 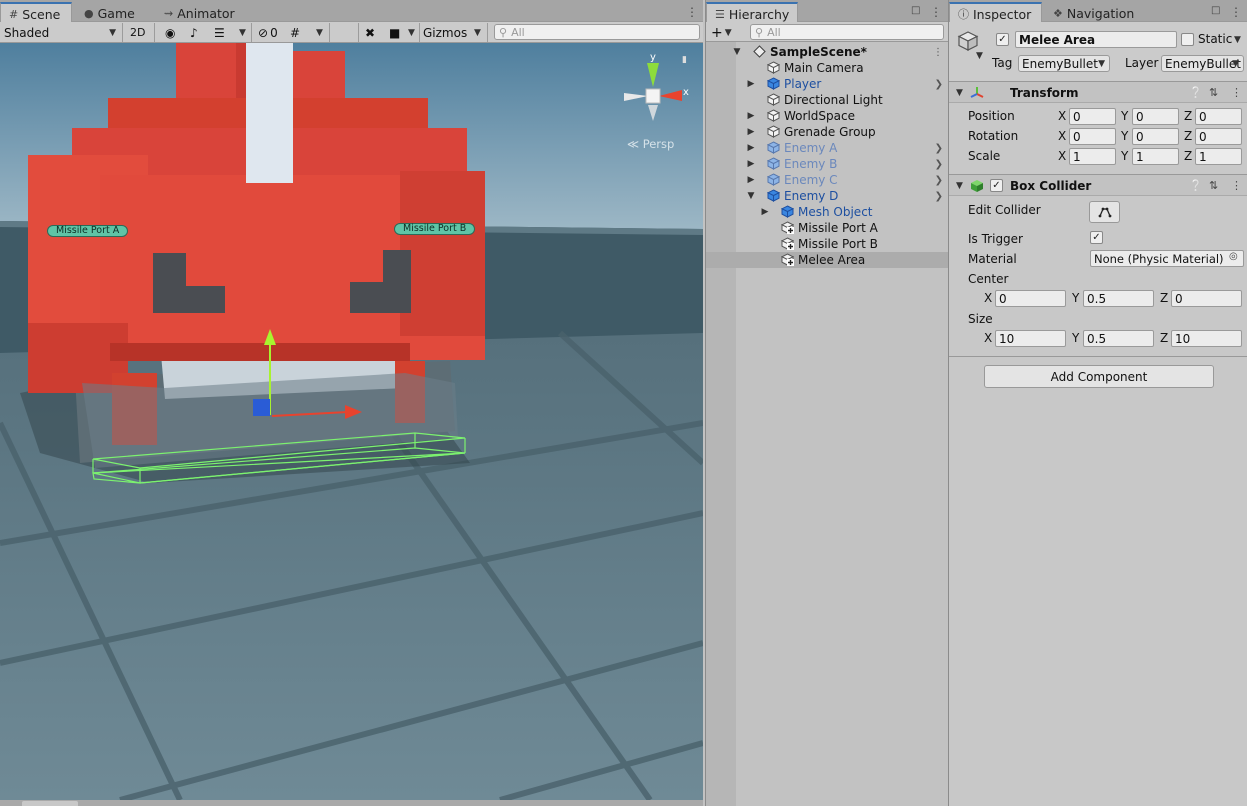 What do you see at coordinates (1002, 39) in the screenshot?
I see `active-checkbox: ✓` at bounding box center [1002, 39].